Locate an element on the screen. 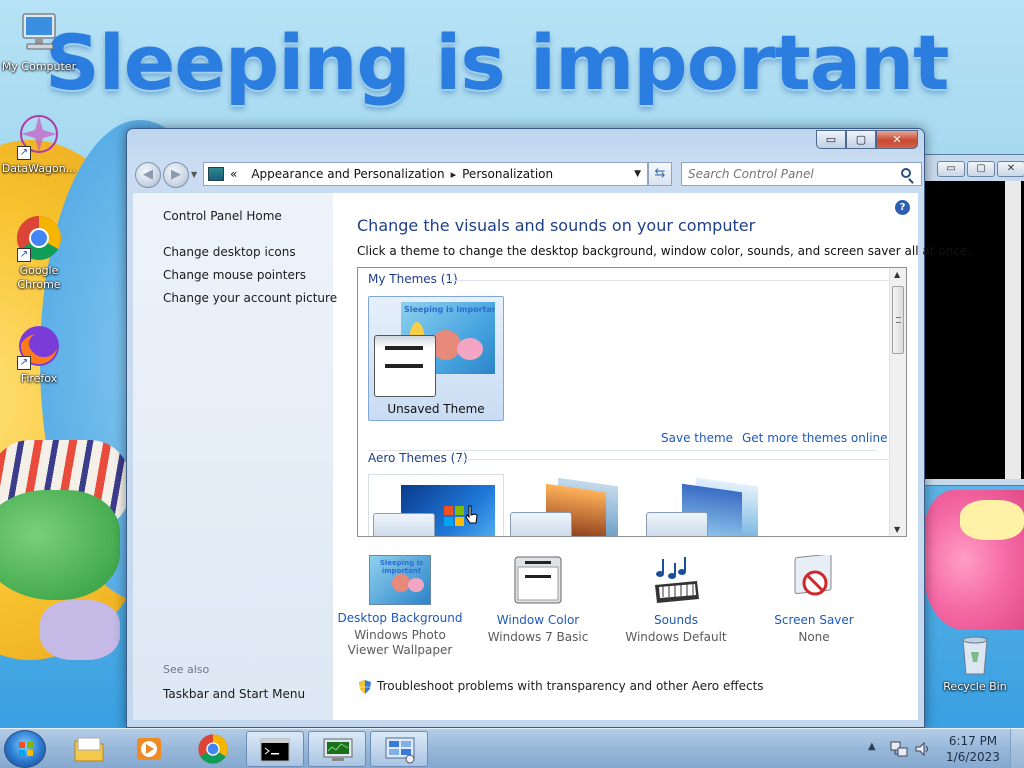  sidebar-link-home: Control Panel Home is located at coordinates (222, 216).